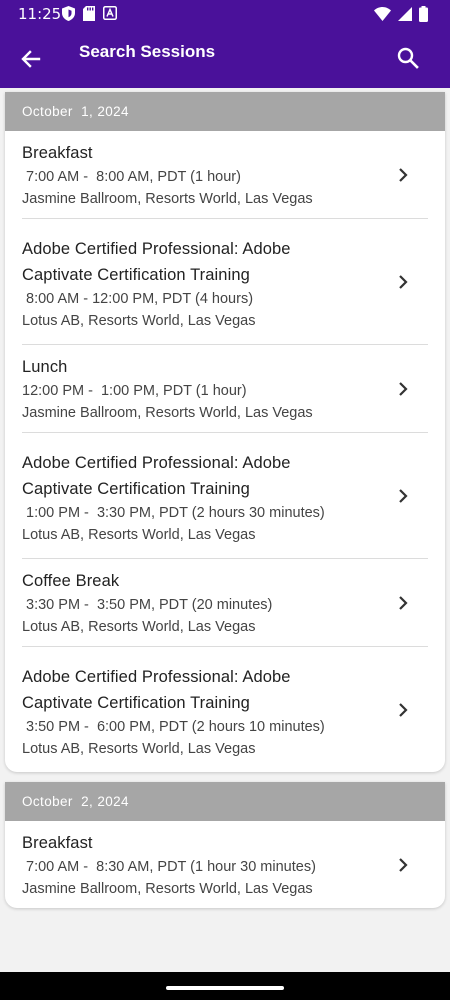  Describe the element at coordinates (405, 14) in the screenshot. I see `signal-icon` at that location.